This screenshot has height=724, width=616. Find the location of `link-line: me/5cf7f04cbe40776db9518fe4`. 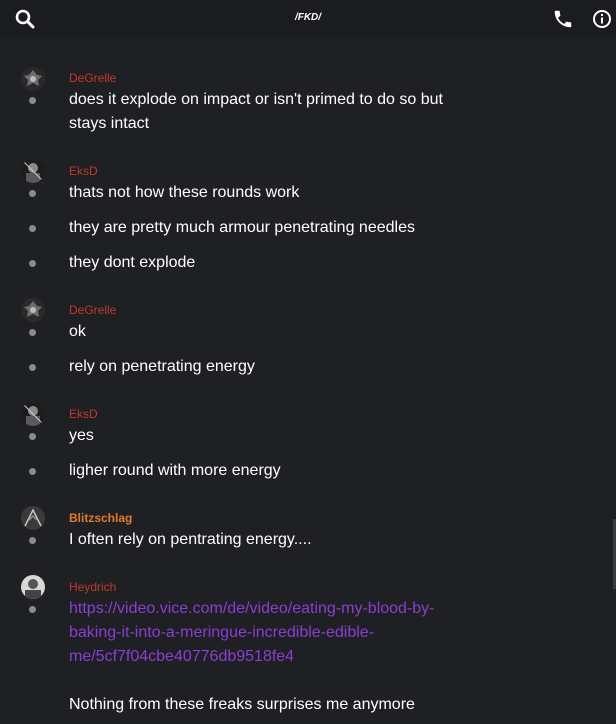

link-line: me/5cf7f04cbe40776db9518fe4 is located at coordinates (182, 656).